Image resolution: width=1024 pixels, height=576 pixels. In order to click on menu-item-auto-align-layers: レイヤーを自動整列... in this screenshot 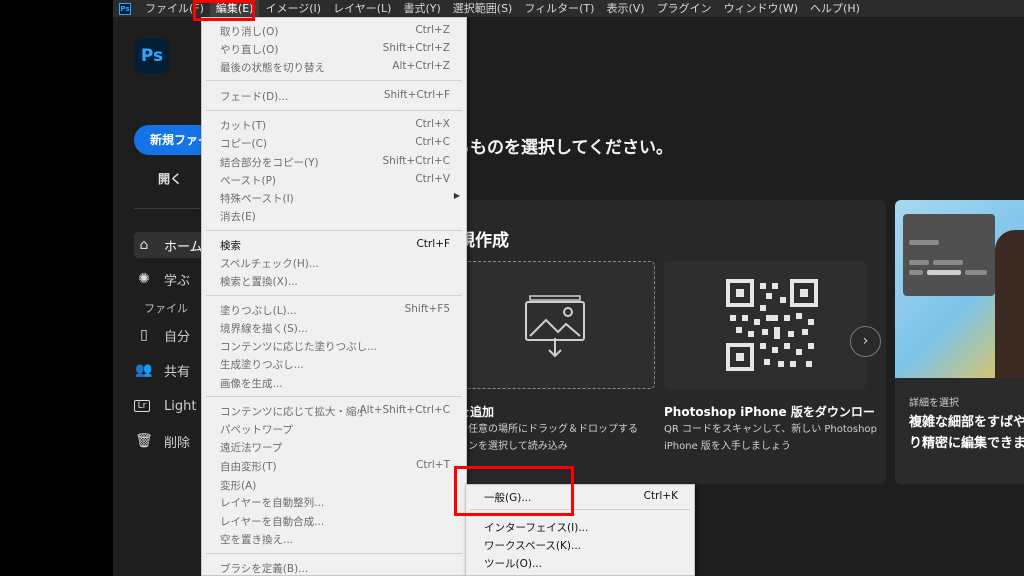, I will do `click(334, 502)`.